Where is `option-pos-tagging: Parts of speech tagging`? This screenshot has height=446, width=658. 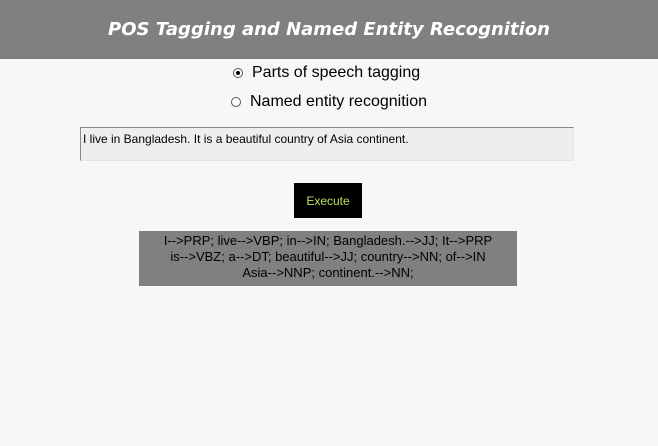
option-pos-tagging: Parts of speech tagging is located at coordinates (326, 73).